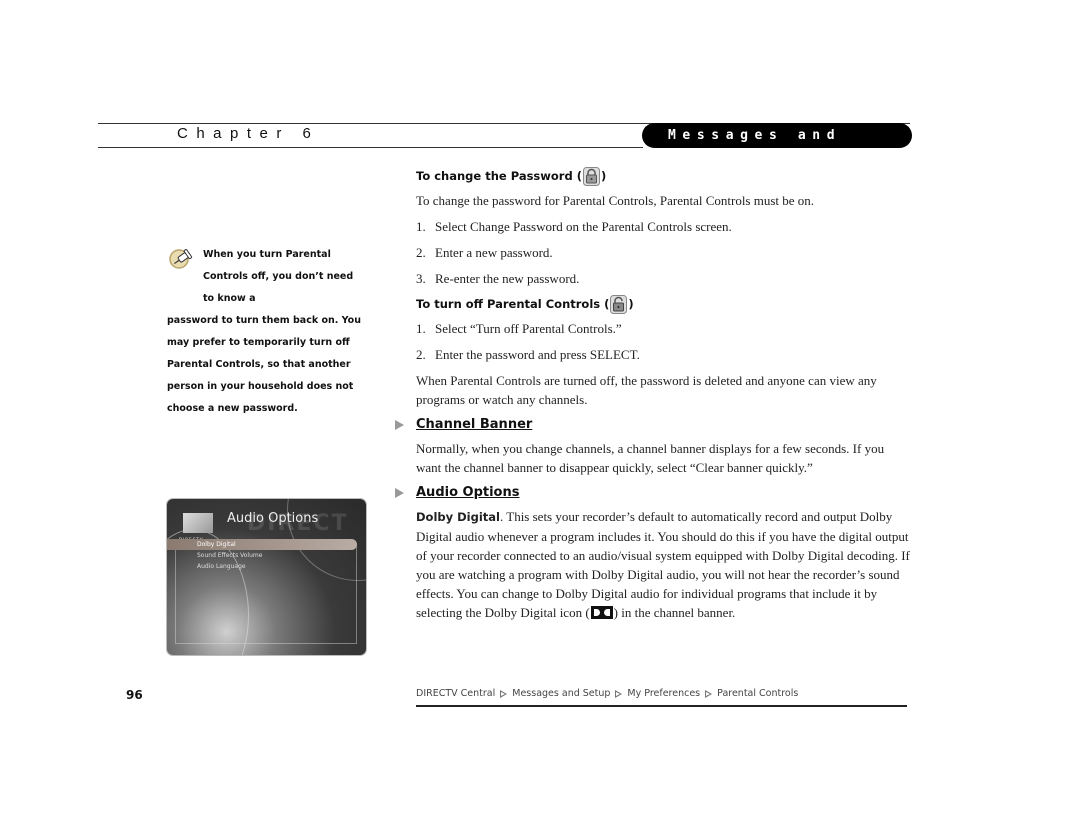  Describe the element at coordinates (273, 518) in the screenshot. I see `screenshot-title: Audio Options` at that location.